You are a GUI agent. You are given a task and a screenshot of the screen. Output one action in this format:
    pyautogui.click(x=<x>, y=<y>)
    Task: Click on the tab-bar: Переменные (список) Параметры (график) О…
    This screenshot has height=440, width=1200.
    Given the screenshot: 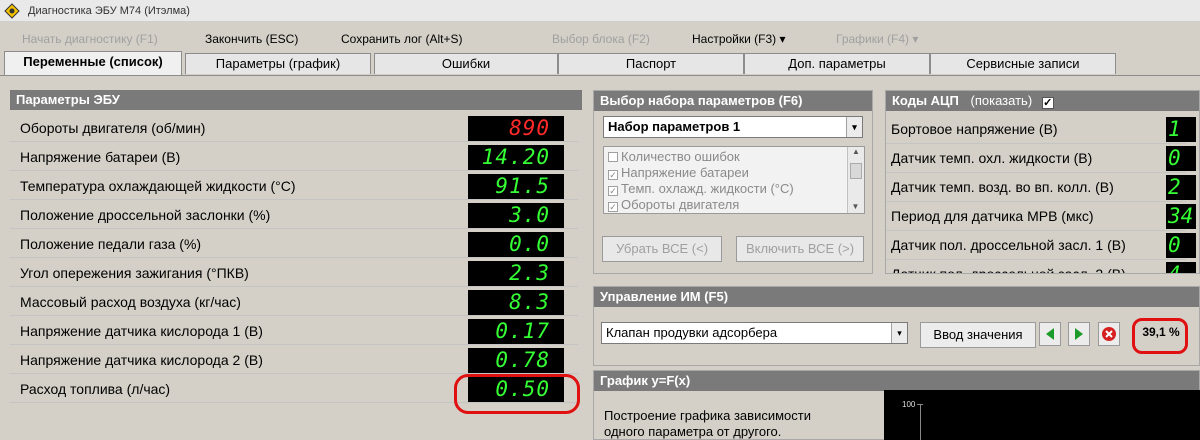 What is the action you would take?
    pyautogui.click(x=602, y=63)
    